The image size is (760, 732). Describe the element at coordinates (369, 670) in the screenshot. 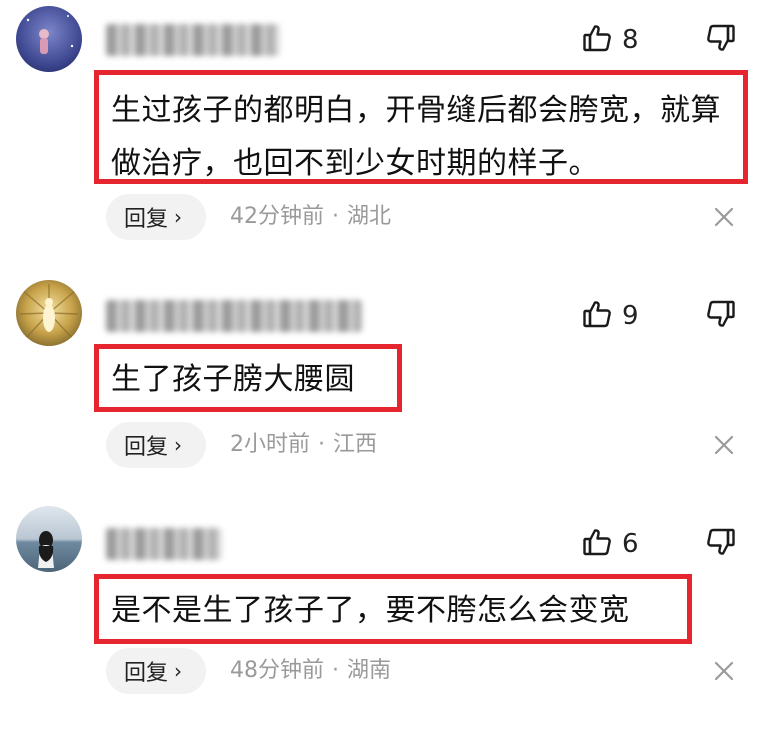

I see `comment-location: 湖南` at that location.